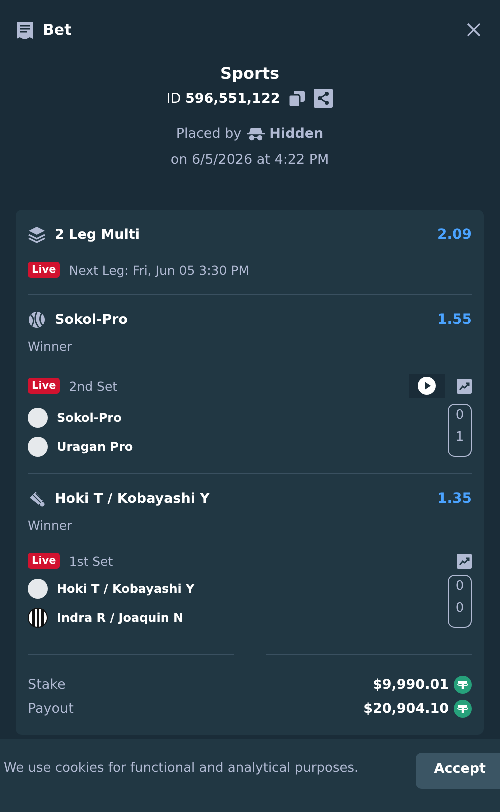 This screenshot has width=500, height=812. I want to click on leg-selection: Sokol-Pro, so click(91, 320).